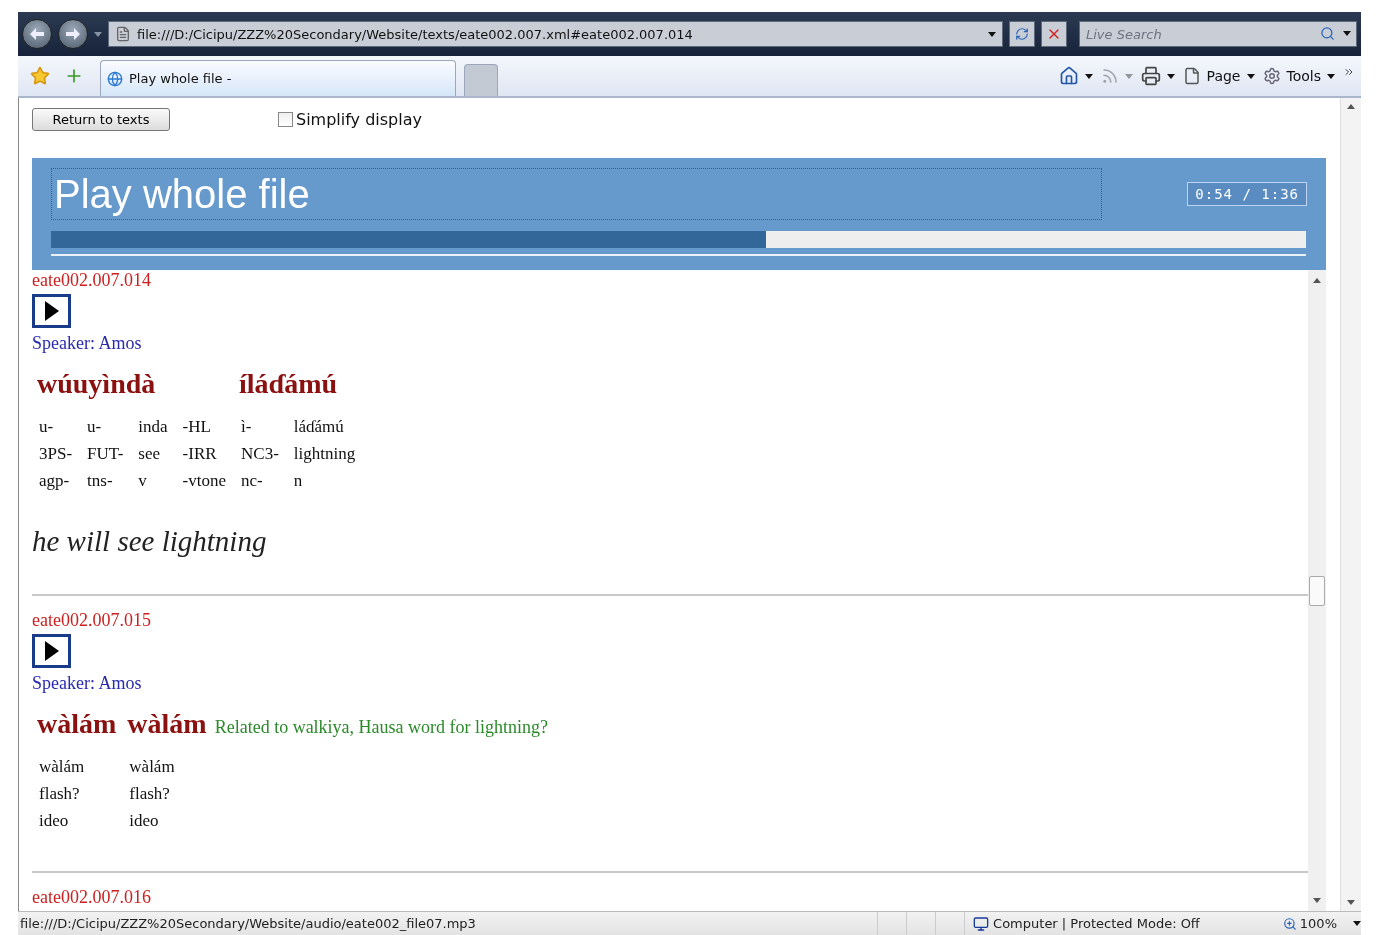 The height and width of the screenshot is (935, 1382). Describe the element at coordinates (288, 384) in the screenshot. I see `word-form: íláɗámú` at that location.